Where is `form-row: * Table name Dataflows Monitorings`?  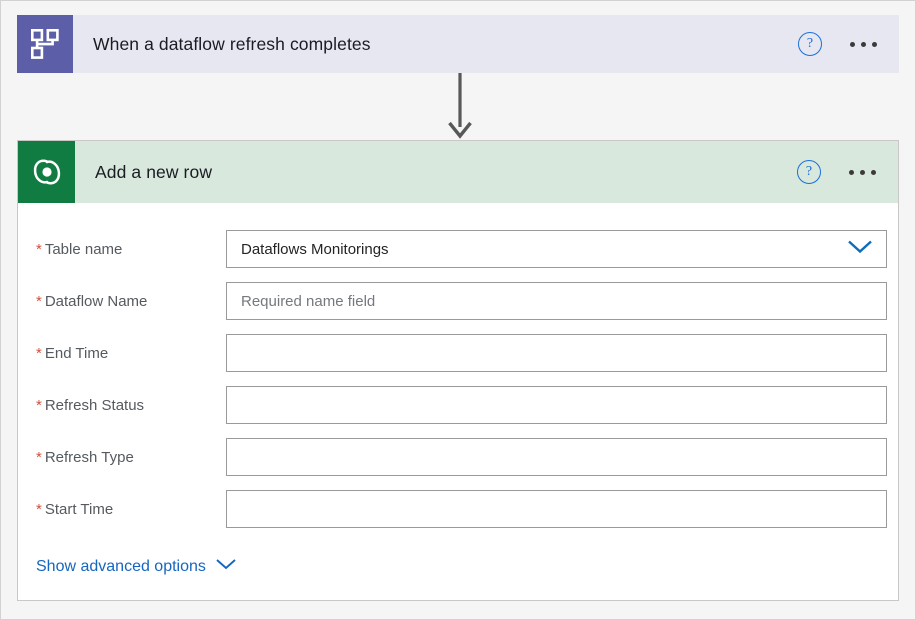 form-row: * Table name Dataflows Monitorings is located at coordinates (458, 249).